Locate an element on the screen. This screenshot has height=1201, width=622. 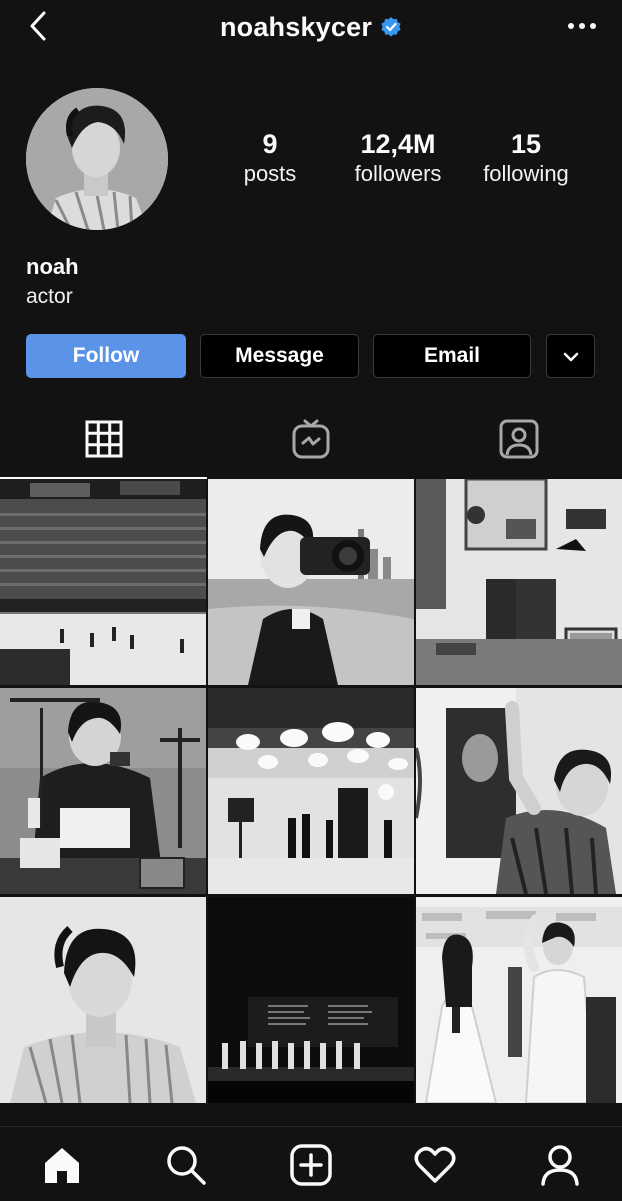
tab-igtv is located at coordinates (310, 441).